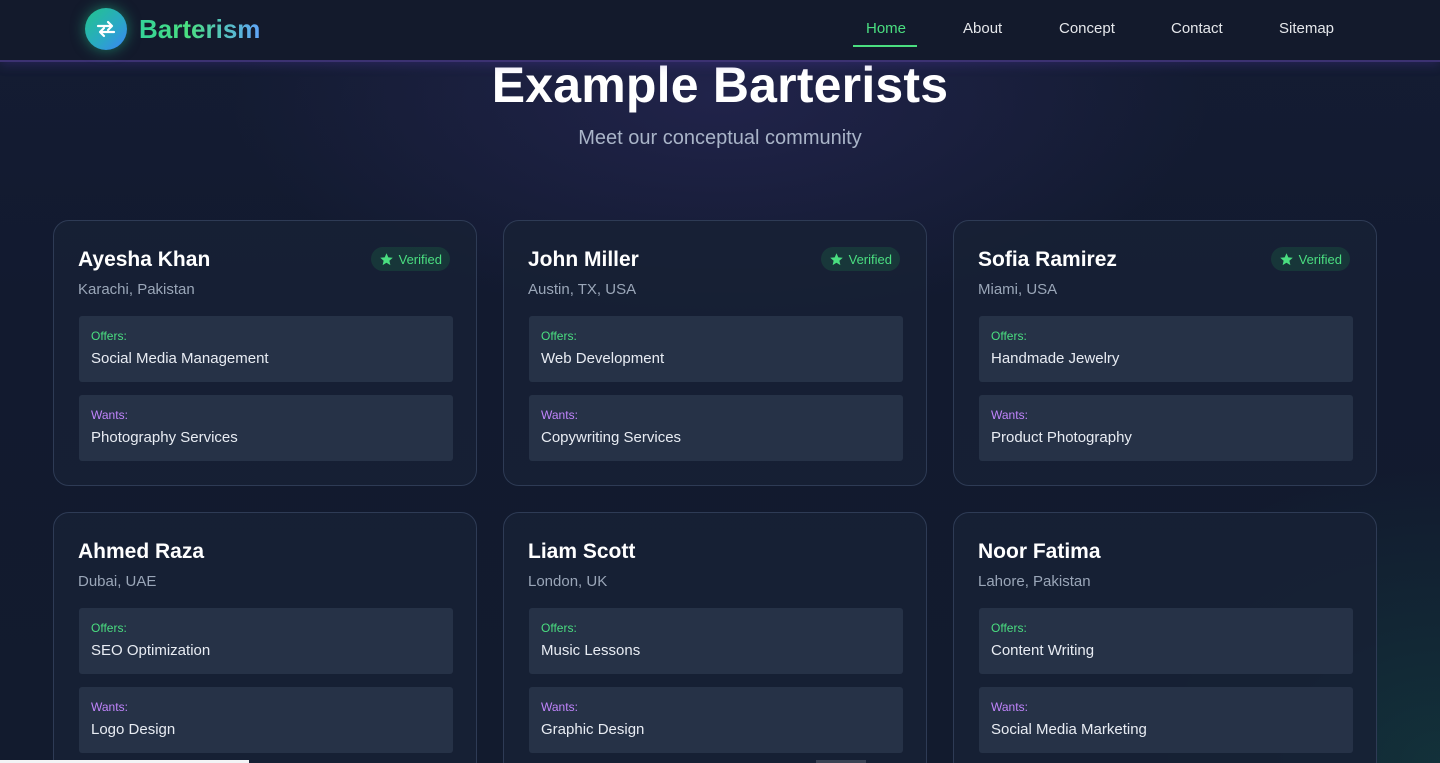 The height and width of the screenshot is (763, 1440). What do you see at coordinates (603, 358) in the screenshot?
I see `offers-value: Web Development` at bounding box center [603, 358].